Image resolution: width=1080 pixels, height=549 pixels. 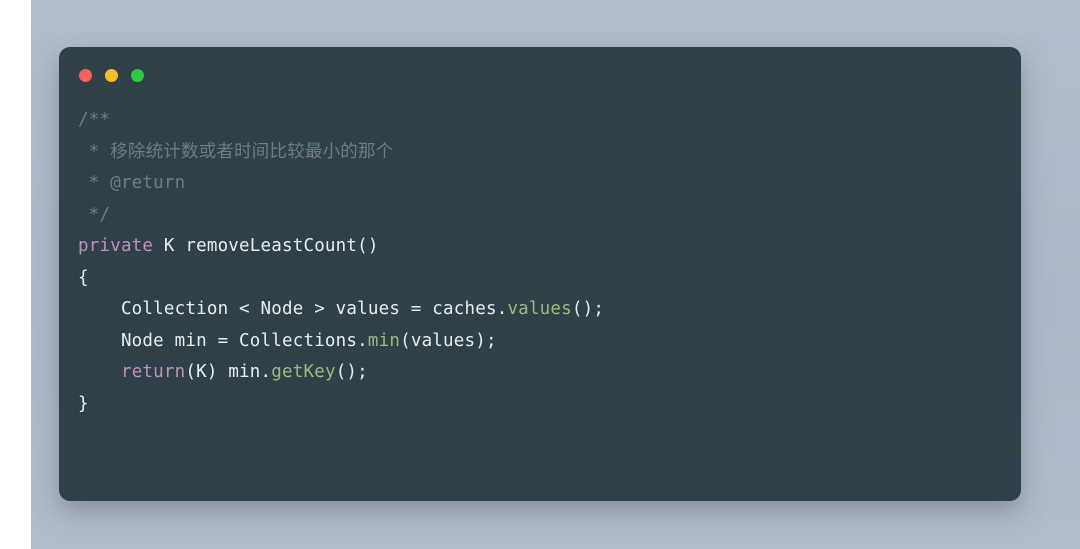 What do you see at coordinates (303, 372) in the screenshot?
I see `code-token-method: getKey` at bounding box center [303, 372].